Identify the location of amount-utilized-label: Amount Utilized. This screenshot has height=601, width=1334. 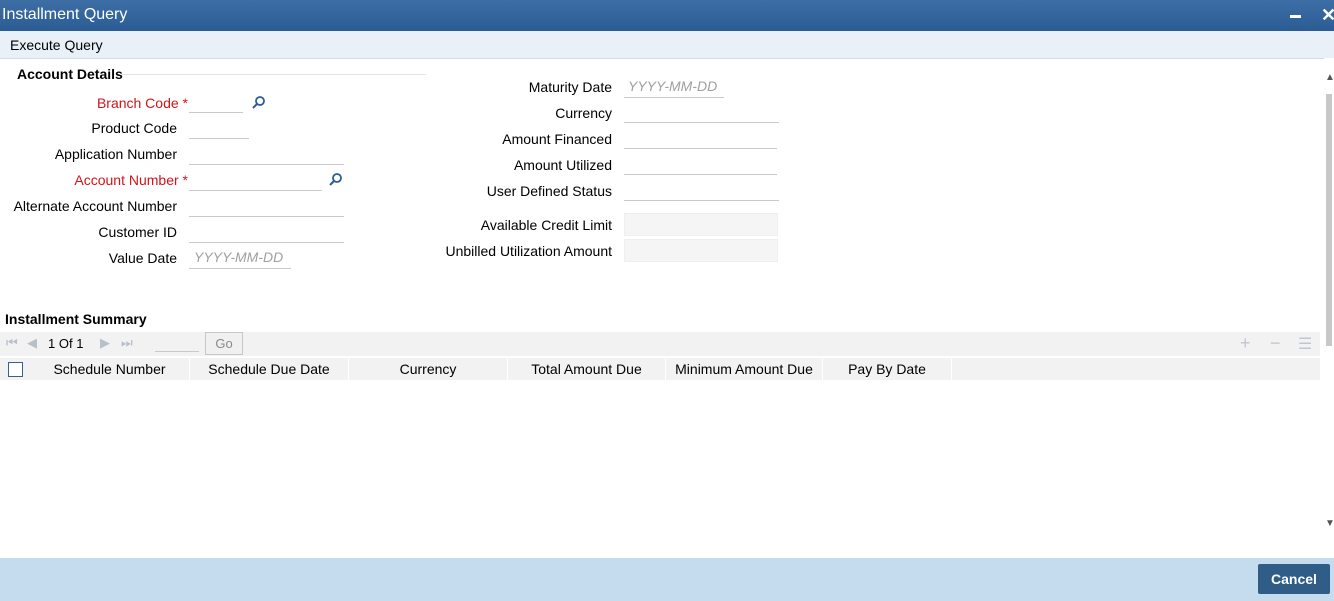
(562, 165).